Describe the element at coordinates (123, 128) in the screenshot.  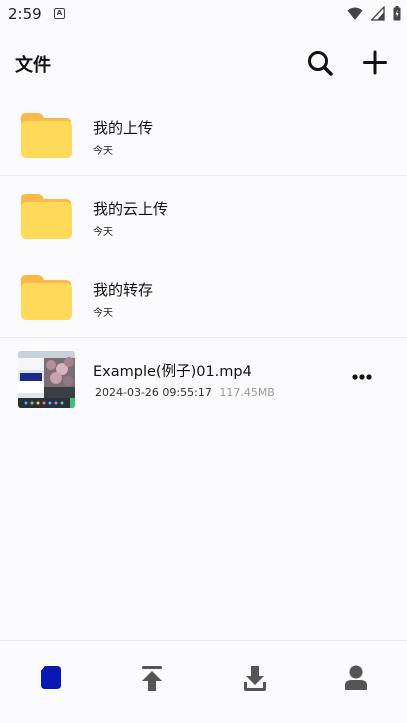
I see `folder-name: 我的上传` at that location.